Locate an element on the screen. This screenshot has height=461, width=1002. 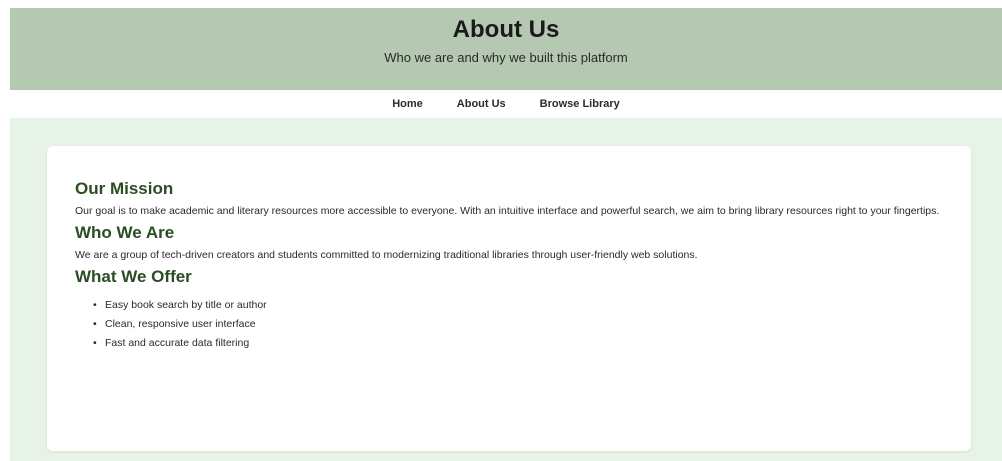
page-title: About Us is located at coordinates (506, 29).